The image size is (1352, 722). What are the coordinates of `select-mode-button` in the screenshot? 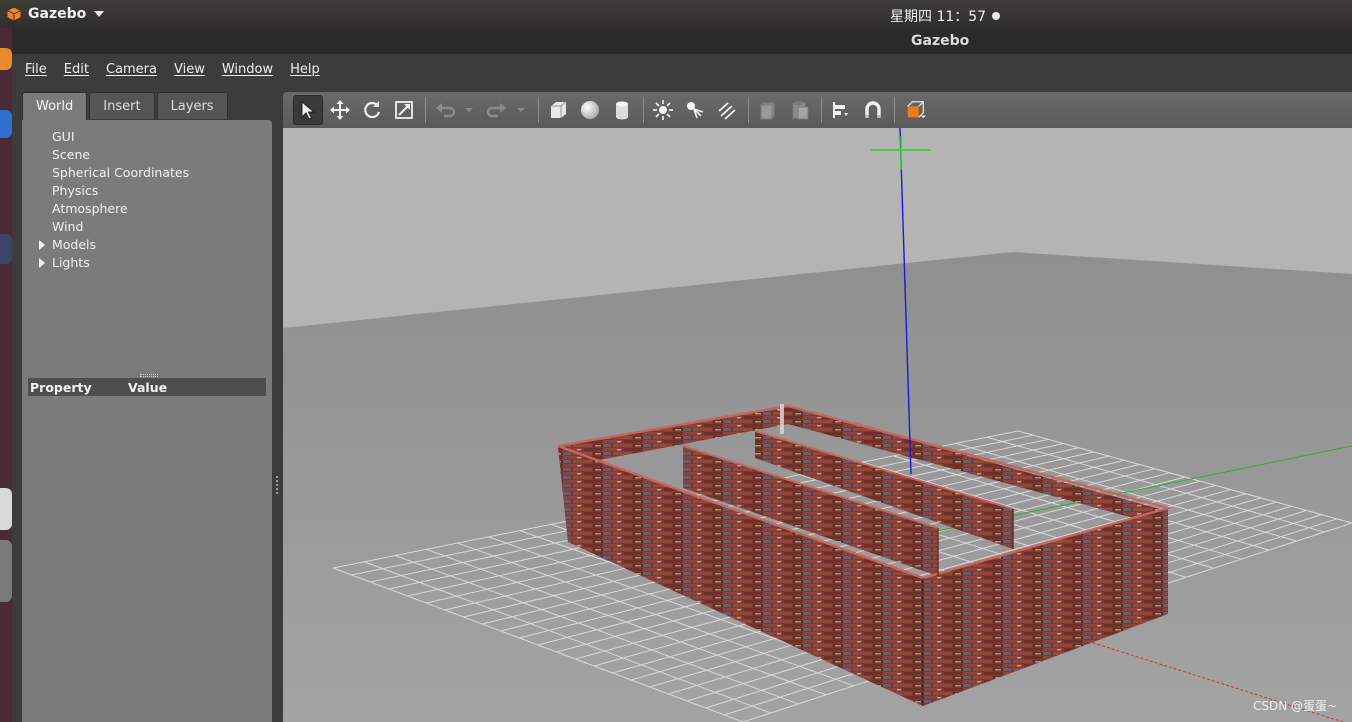 It's located at (308, 110).